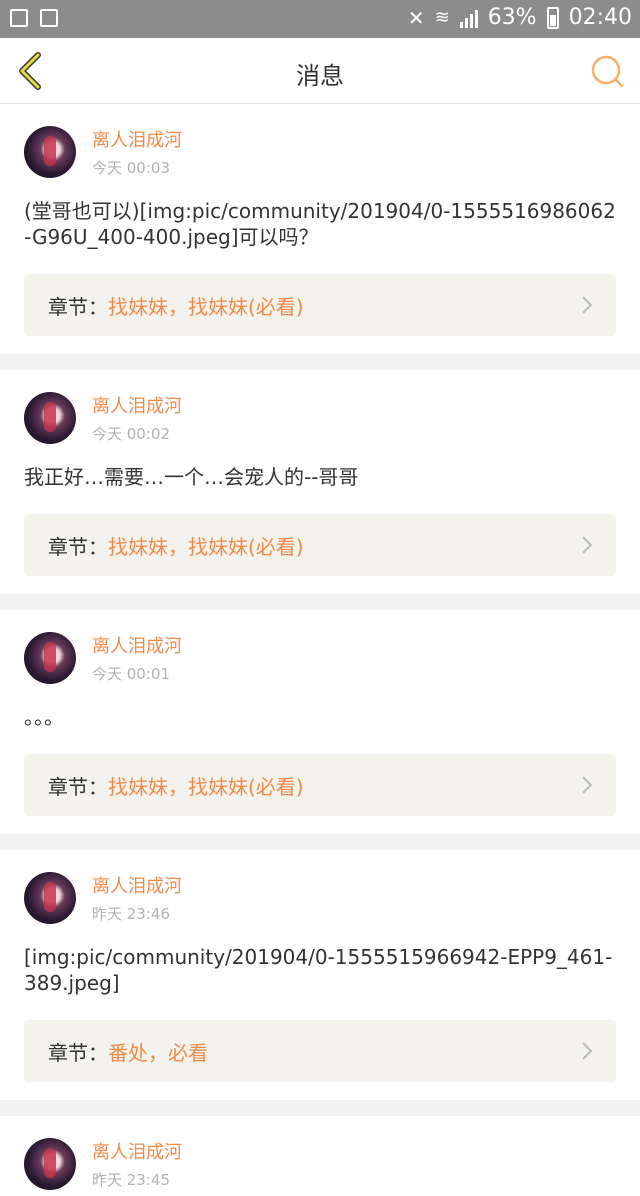 Image resolution: width=640 pixels, height=1196 pixels. I want to click on top-bar: 消息, so click(320, 71).